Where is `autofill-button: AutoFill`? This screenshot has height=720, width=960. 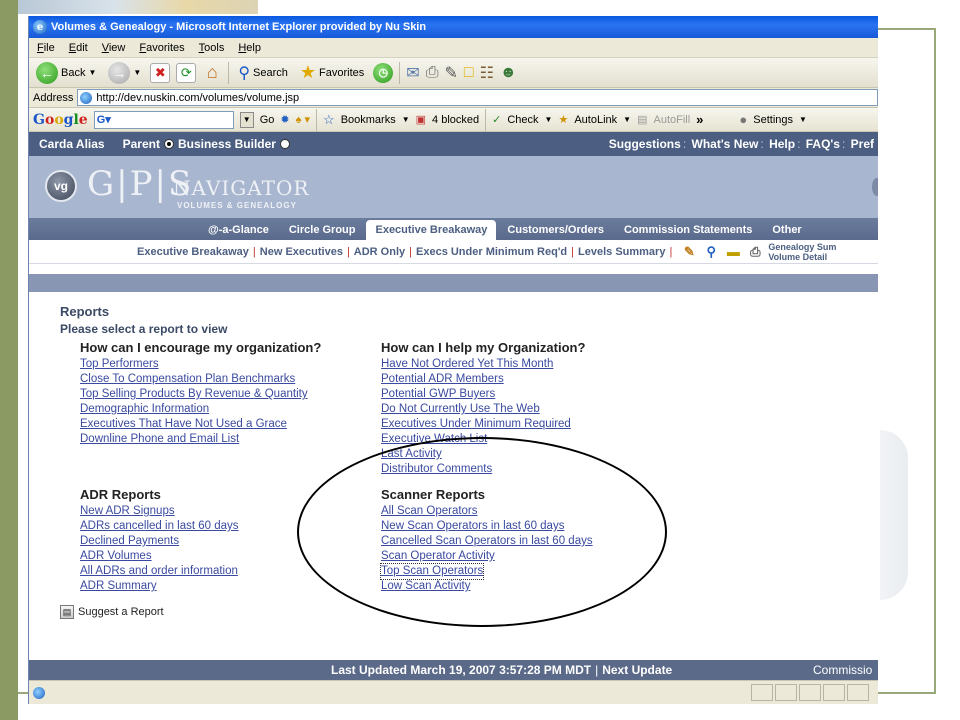
autofill-button: AutoFill is located at coordinates (671, 120).